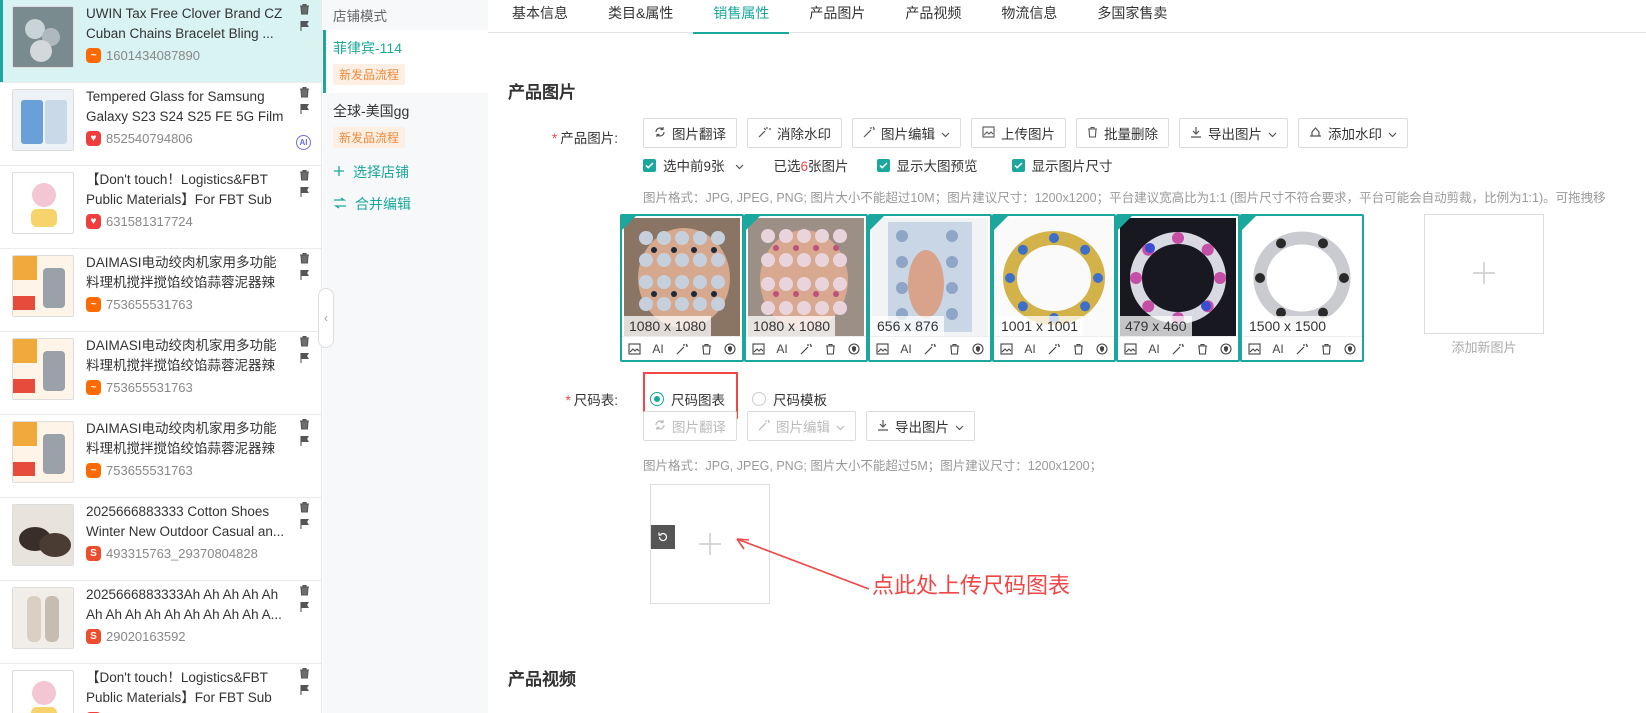  Describe the element at coordinates (690, 426) in the screenshot. I see `size-translate-button: 图片翻译` at that location.